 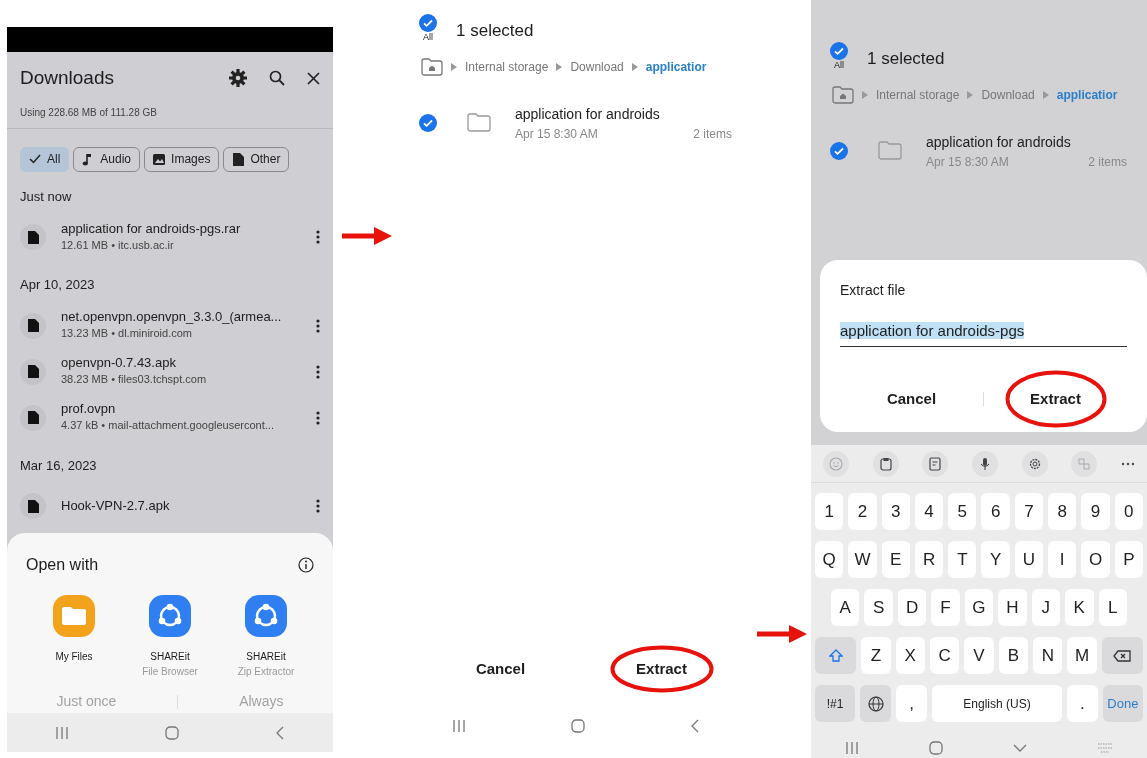 I want to click on keyboard-key: Y, so click(x=995, y=559).